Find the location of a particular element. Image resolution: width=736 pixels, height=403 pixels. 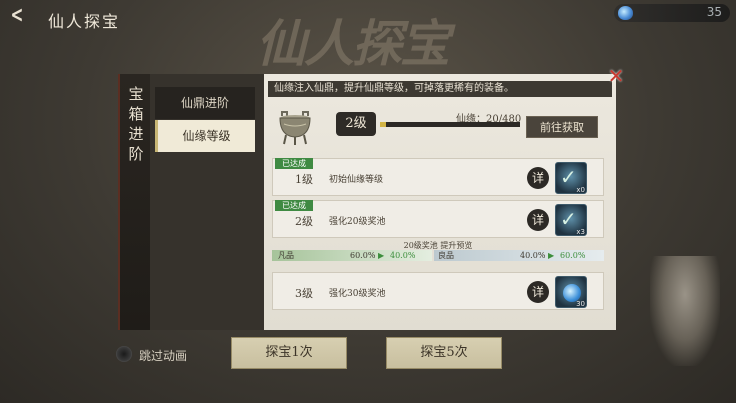

currency-value: 35 is located at coordinates (714, 12).